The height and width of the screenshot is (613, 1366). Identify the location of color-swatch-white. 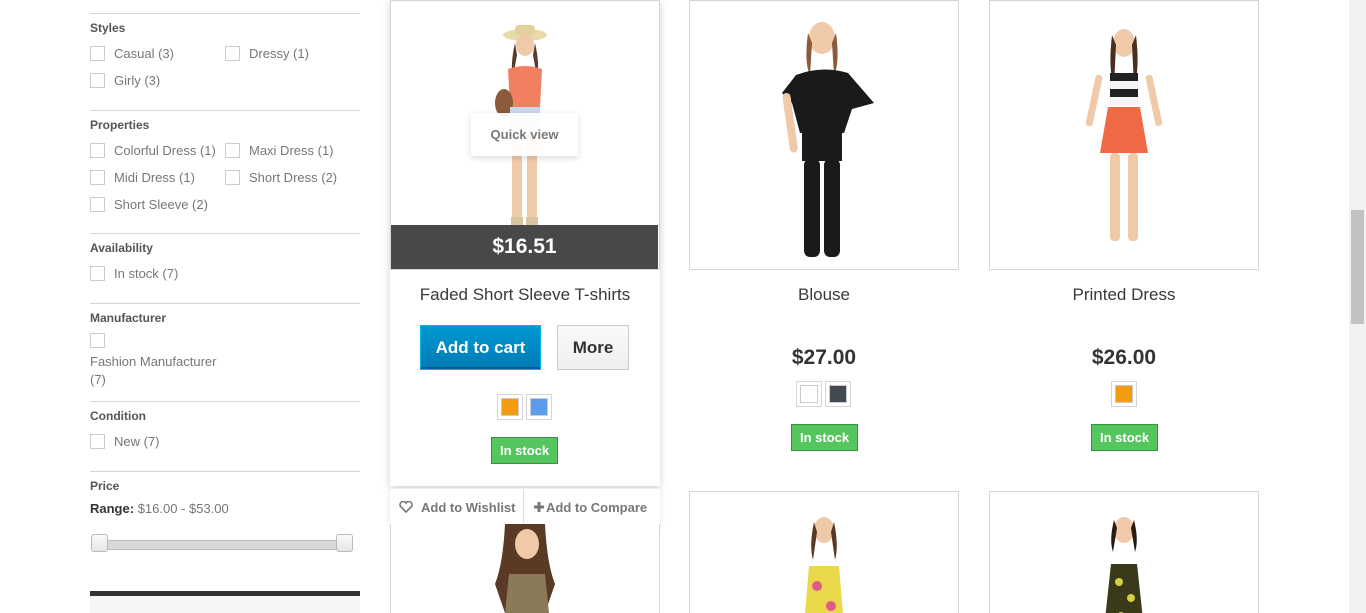
(809, 394).